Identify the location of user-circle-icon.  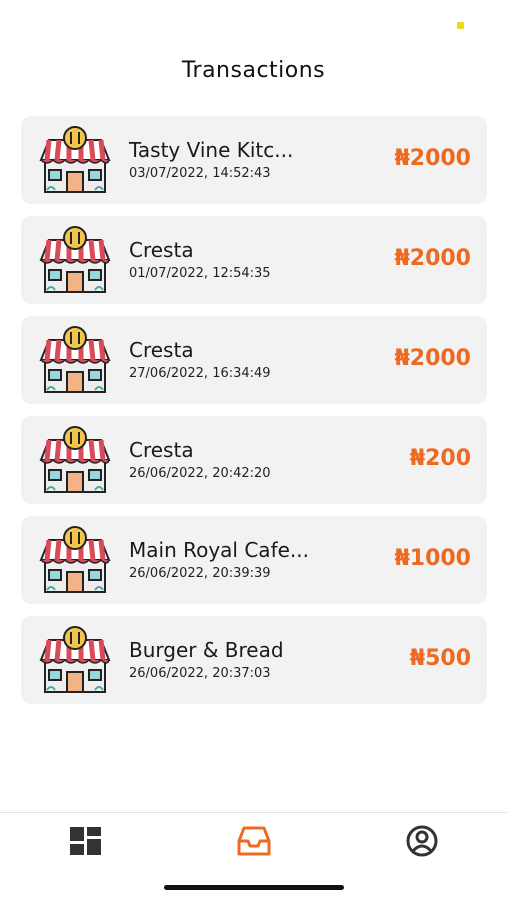
(422, 841).